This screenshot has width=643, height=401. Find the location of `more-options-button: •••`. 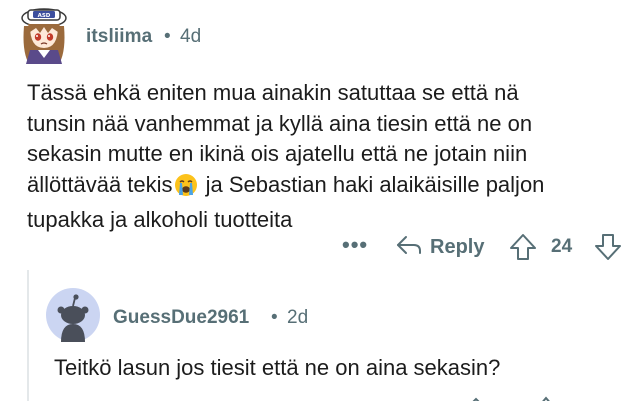

more-options-button: ••• is located at coordinates (355, 245).